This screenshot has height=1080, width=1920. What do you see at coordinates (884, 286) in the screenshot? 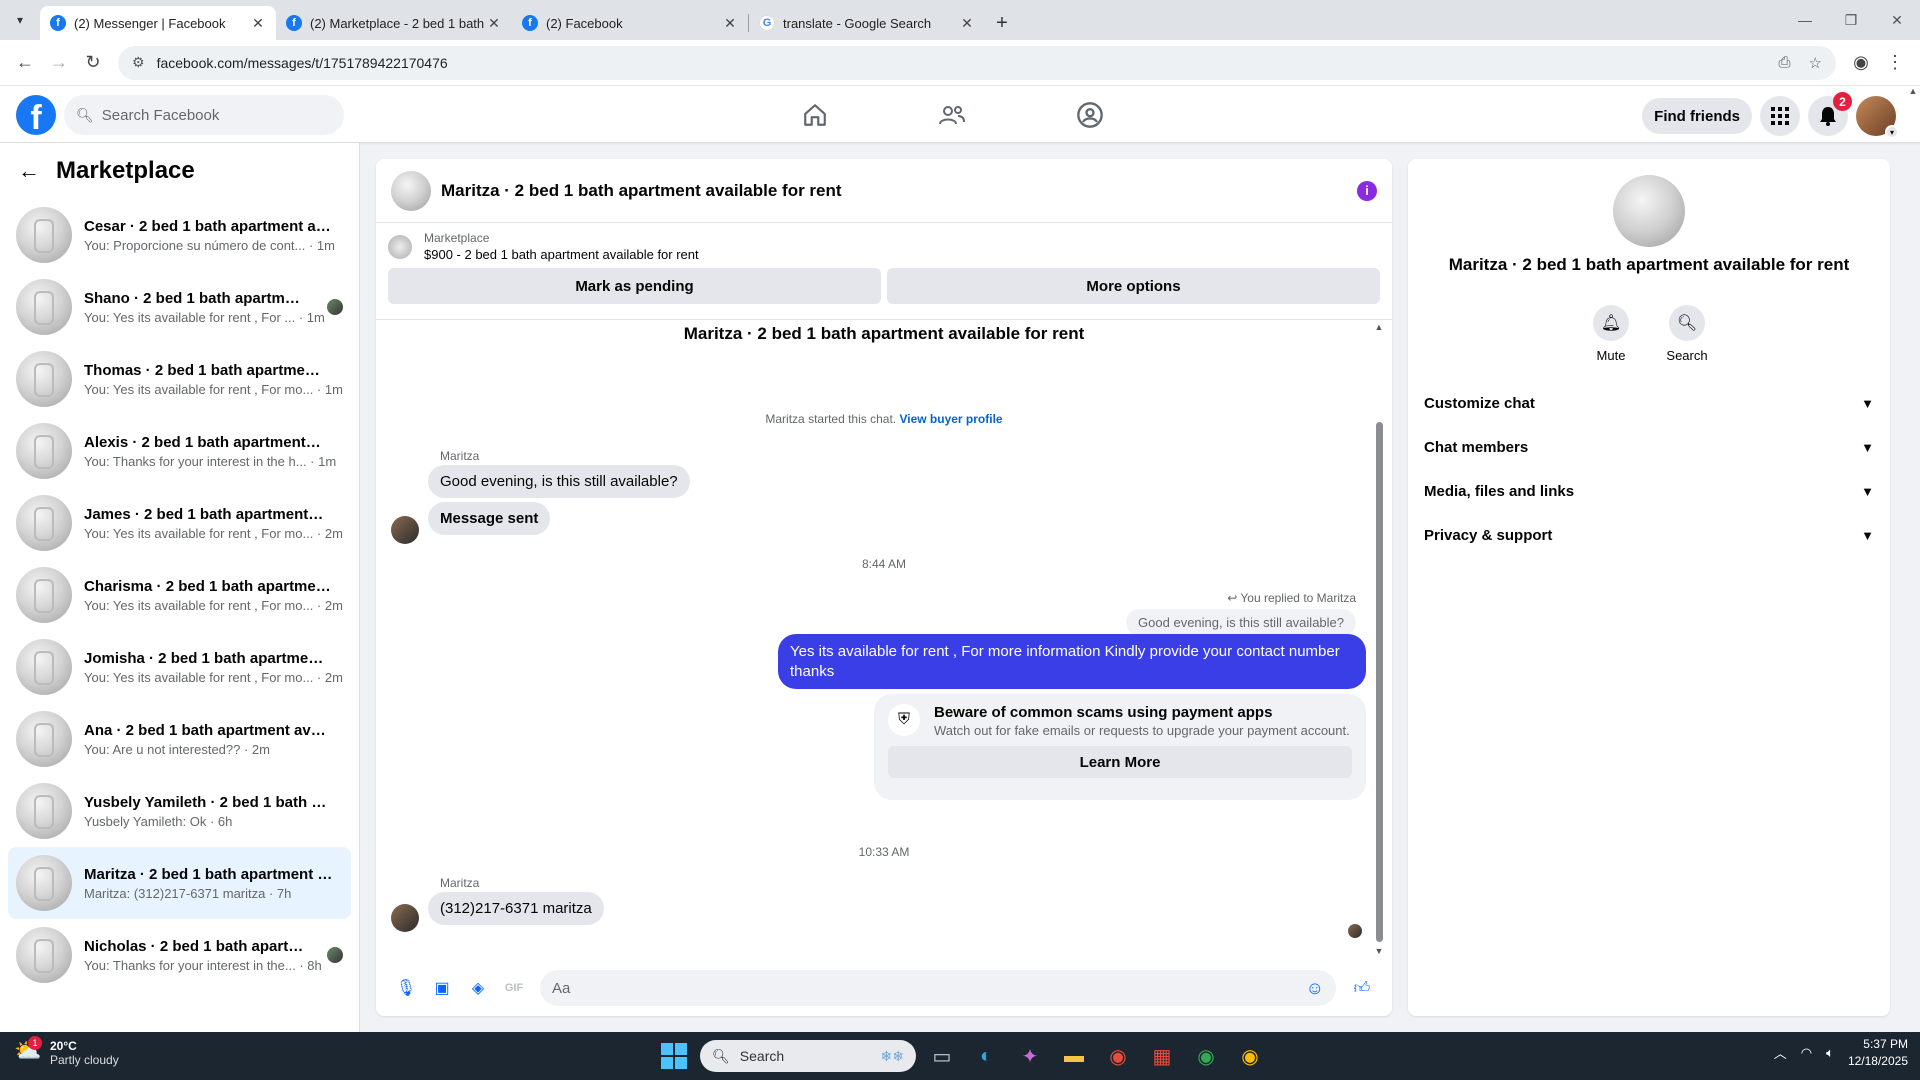
I see `listing-actions: Mark as pending More options` at bounding box center [884, 286].